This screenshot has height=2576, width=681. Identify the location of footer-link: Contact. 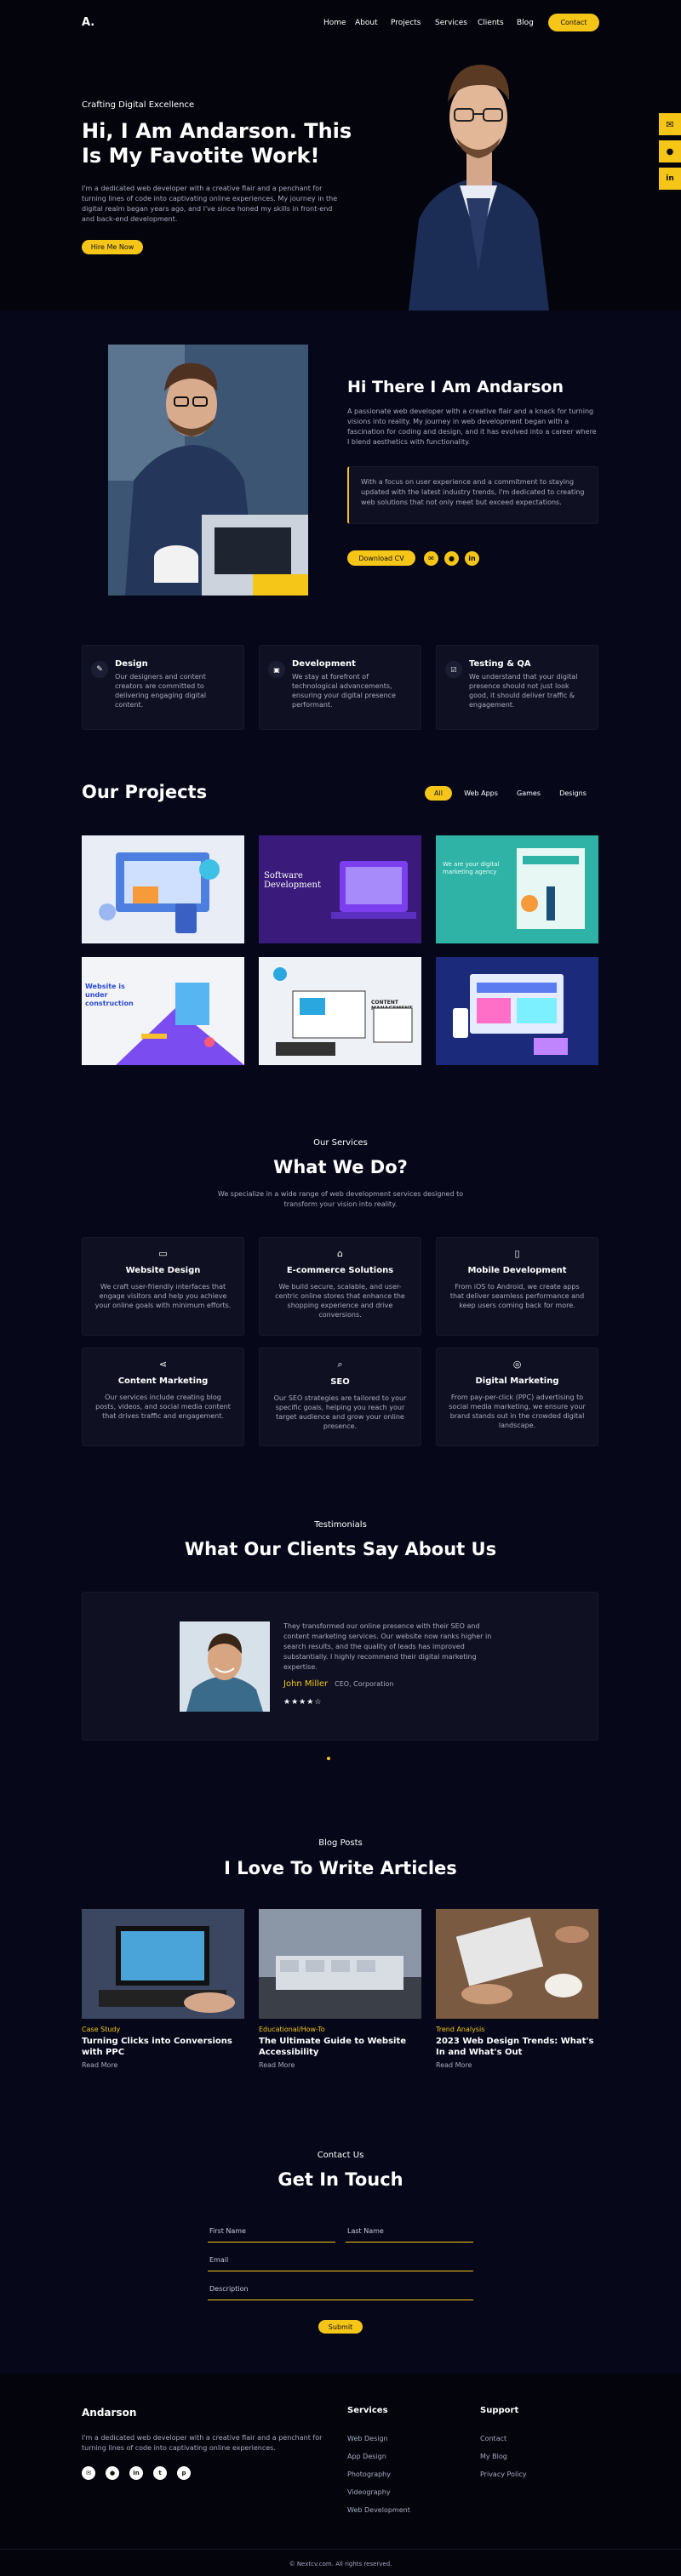
(503, 2439).